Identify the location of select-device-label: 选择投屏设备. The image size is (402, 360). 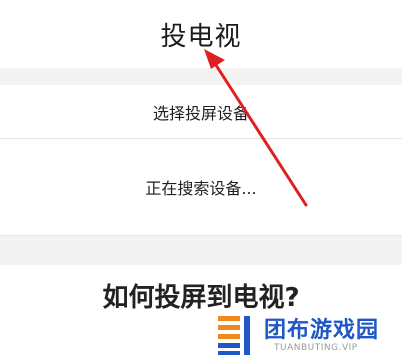
(200, 113).